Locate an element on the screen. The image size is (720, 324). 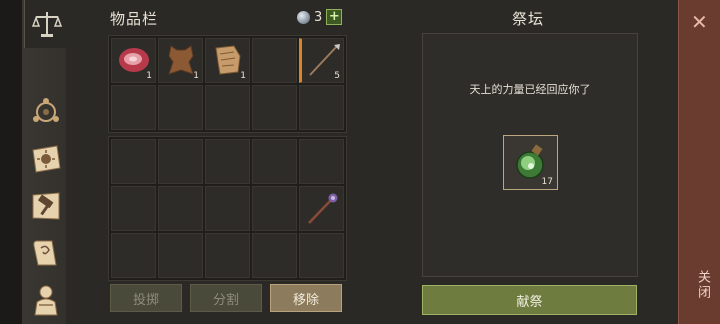
scales-icon is located at coordinates (47, 24).